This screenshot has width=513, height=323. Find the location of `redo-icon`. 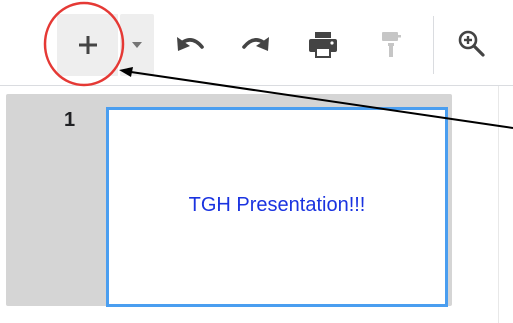

redo-icon is located at coordinates (255, 44).